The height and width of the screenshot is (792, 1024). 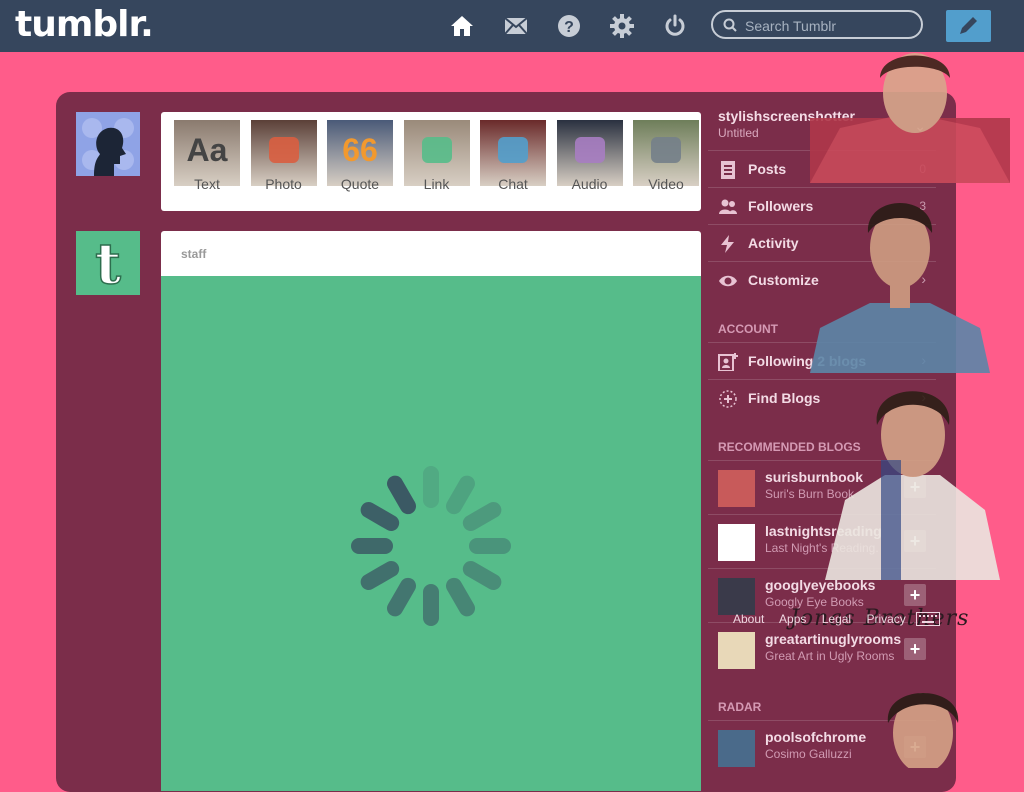 What do you see at coordinates (207, 184) in the screenshot?
I see `post-type-label: Text` at bounding box center [207, 184].